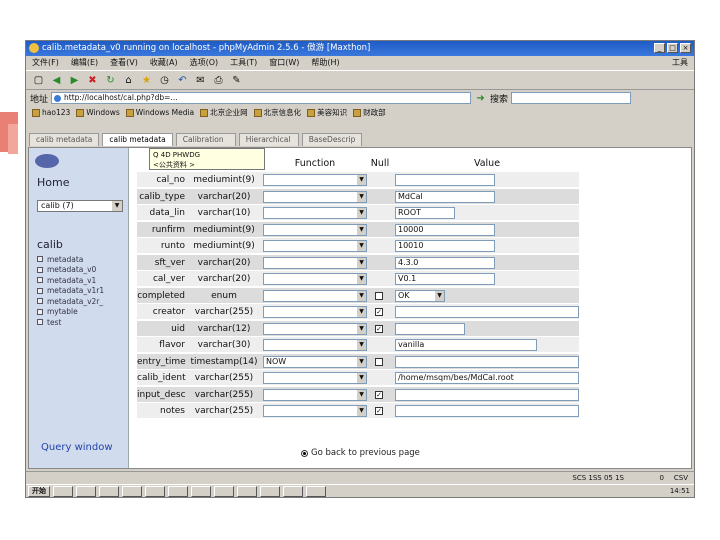 The width and height of the screenshot is (720, 540). What do you see at coordinates (327, 112) in the screenshot?
I see `favorite-item: 美容知识` at bounding box center [327, 112].